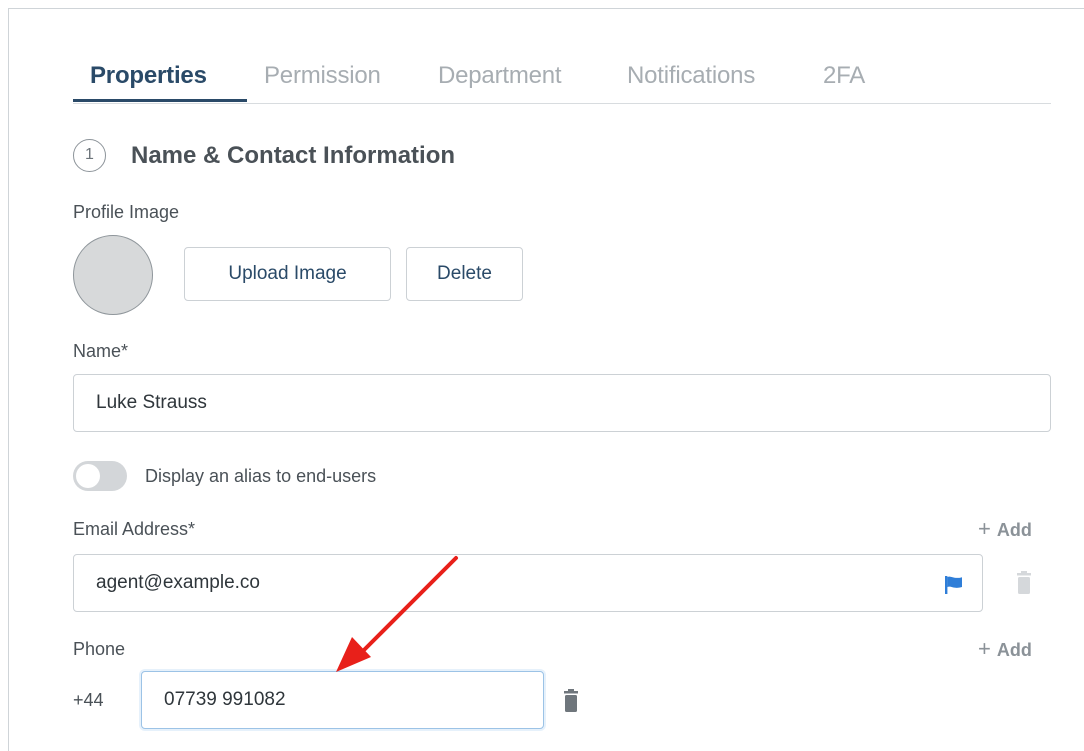 This screenshot has height=751, width=1084. I want to click on section-title: Name & Contact Information, so click(293, 155).